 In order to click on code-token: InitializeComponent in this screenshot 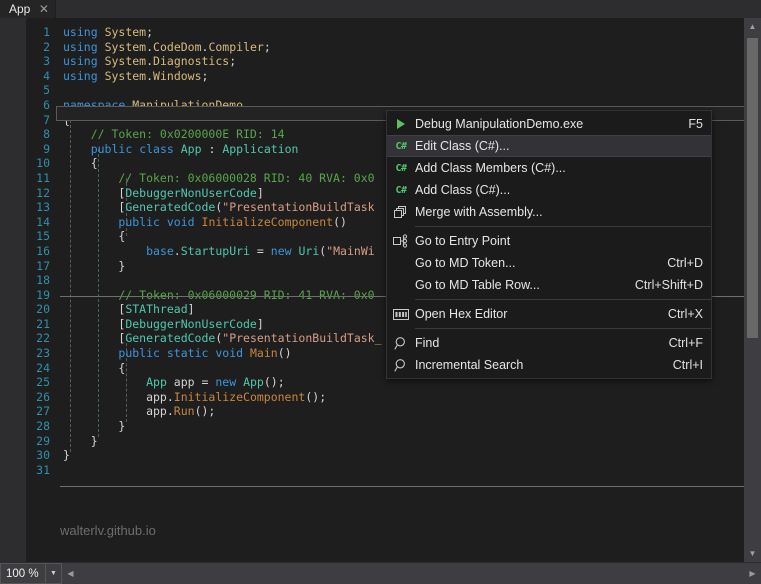, I will do `click(267, 221)`.